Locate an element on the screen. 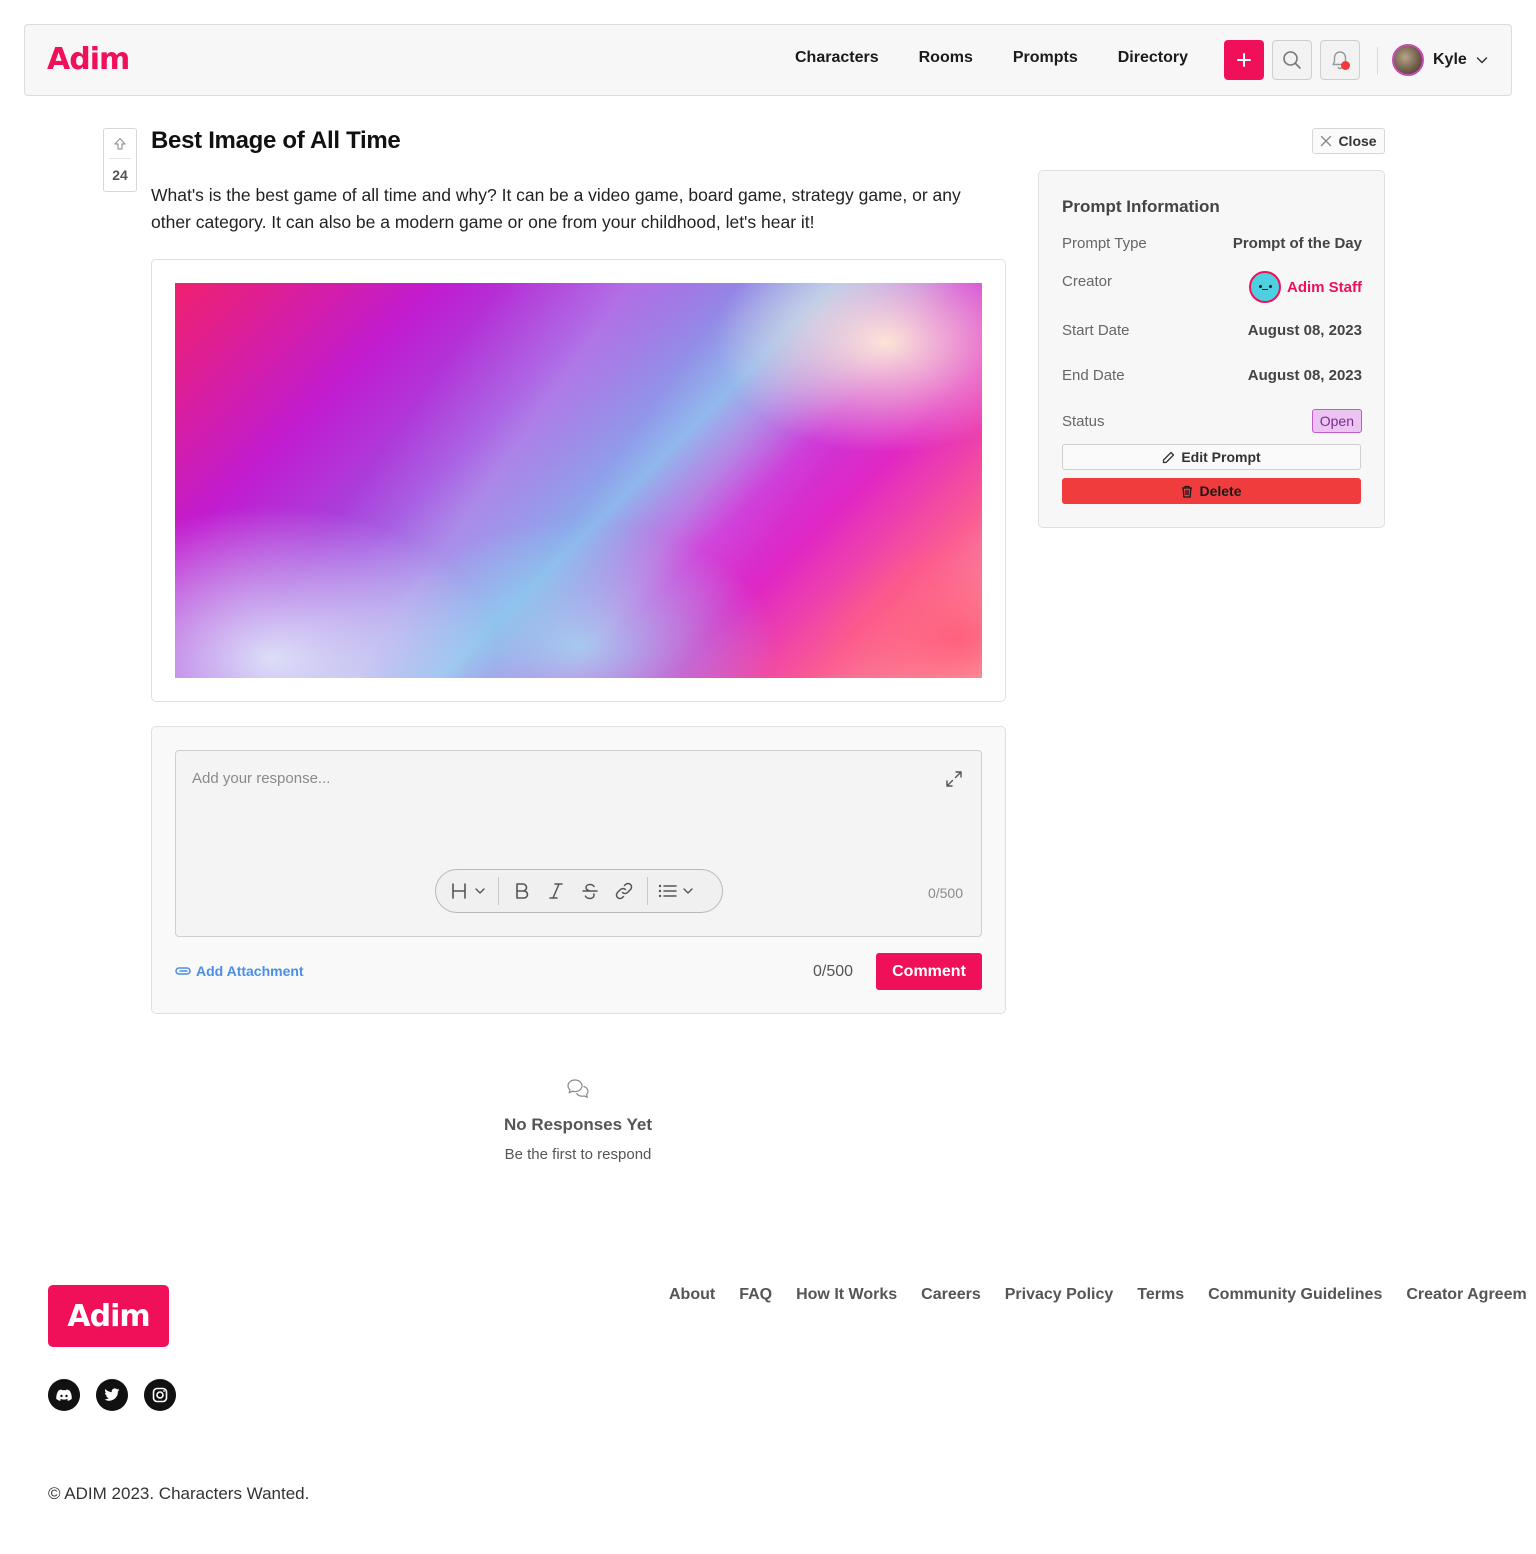 The width and height of the screenshot is (1536, 1554). footer-link-about: About is located at coordinates (692, 1295).